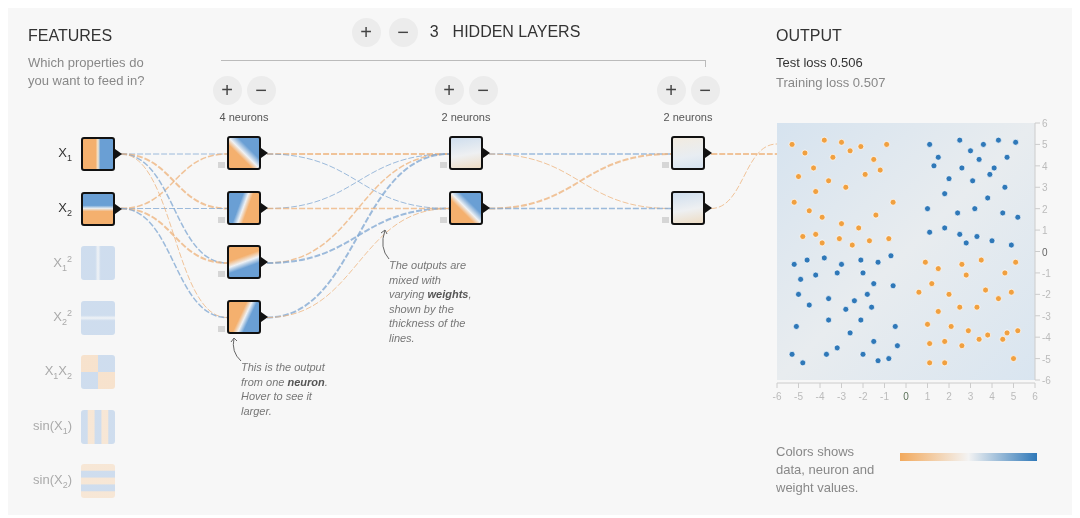 This screenshot has height=518, width=1080. Describe the element at coordinates (1013, 396) in the screenshot. I see `x-tick-label: 5` at that location.